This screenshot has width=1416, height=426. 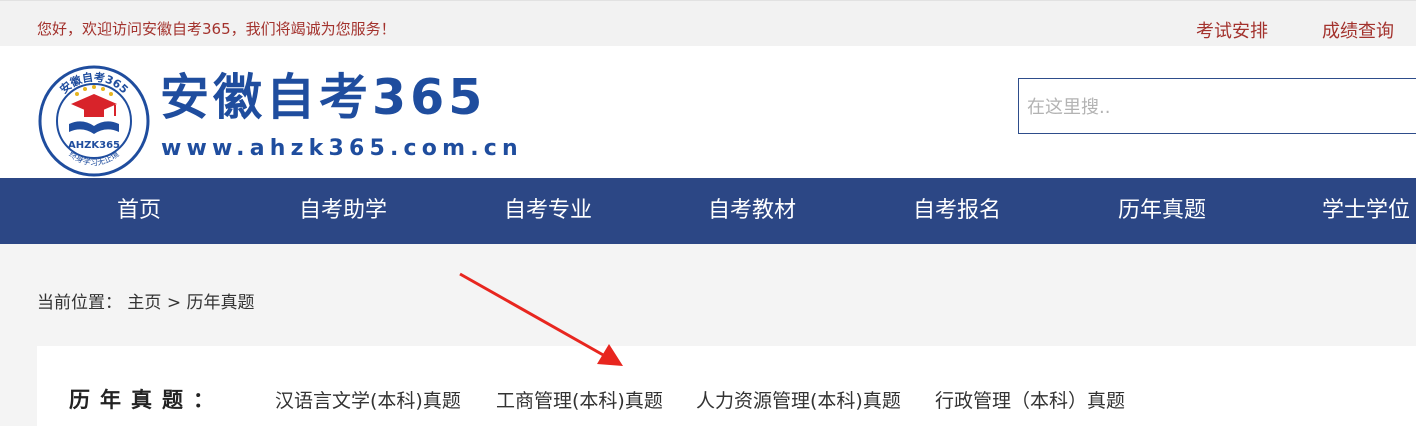 What do you see at coordinates (752, 211) in the screenshot?
I see `nav-item-textbooks: 自考教材` at bounding box center [752, 211].